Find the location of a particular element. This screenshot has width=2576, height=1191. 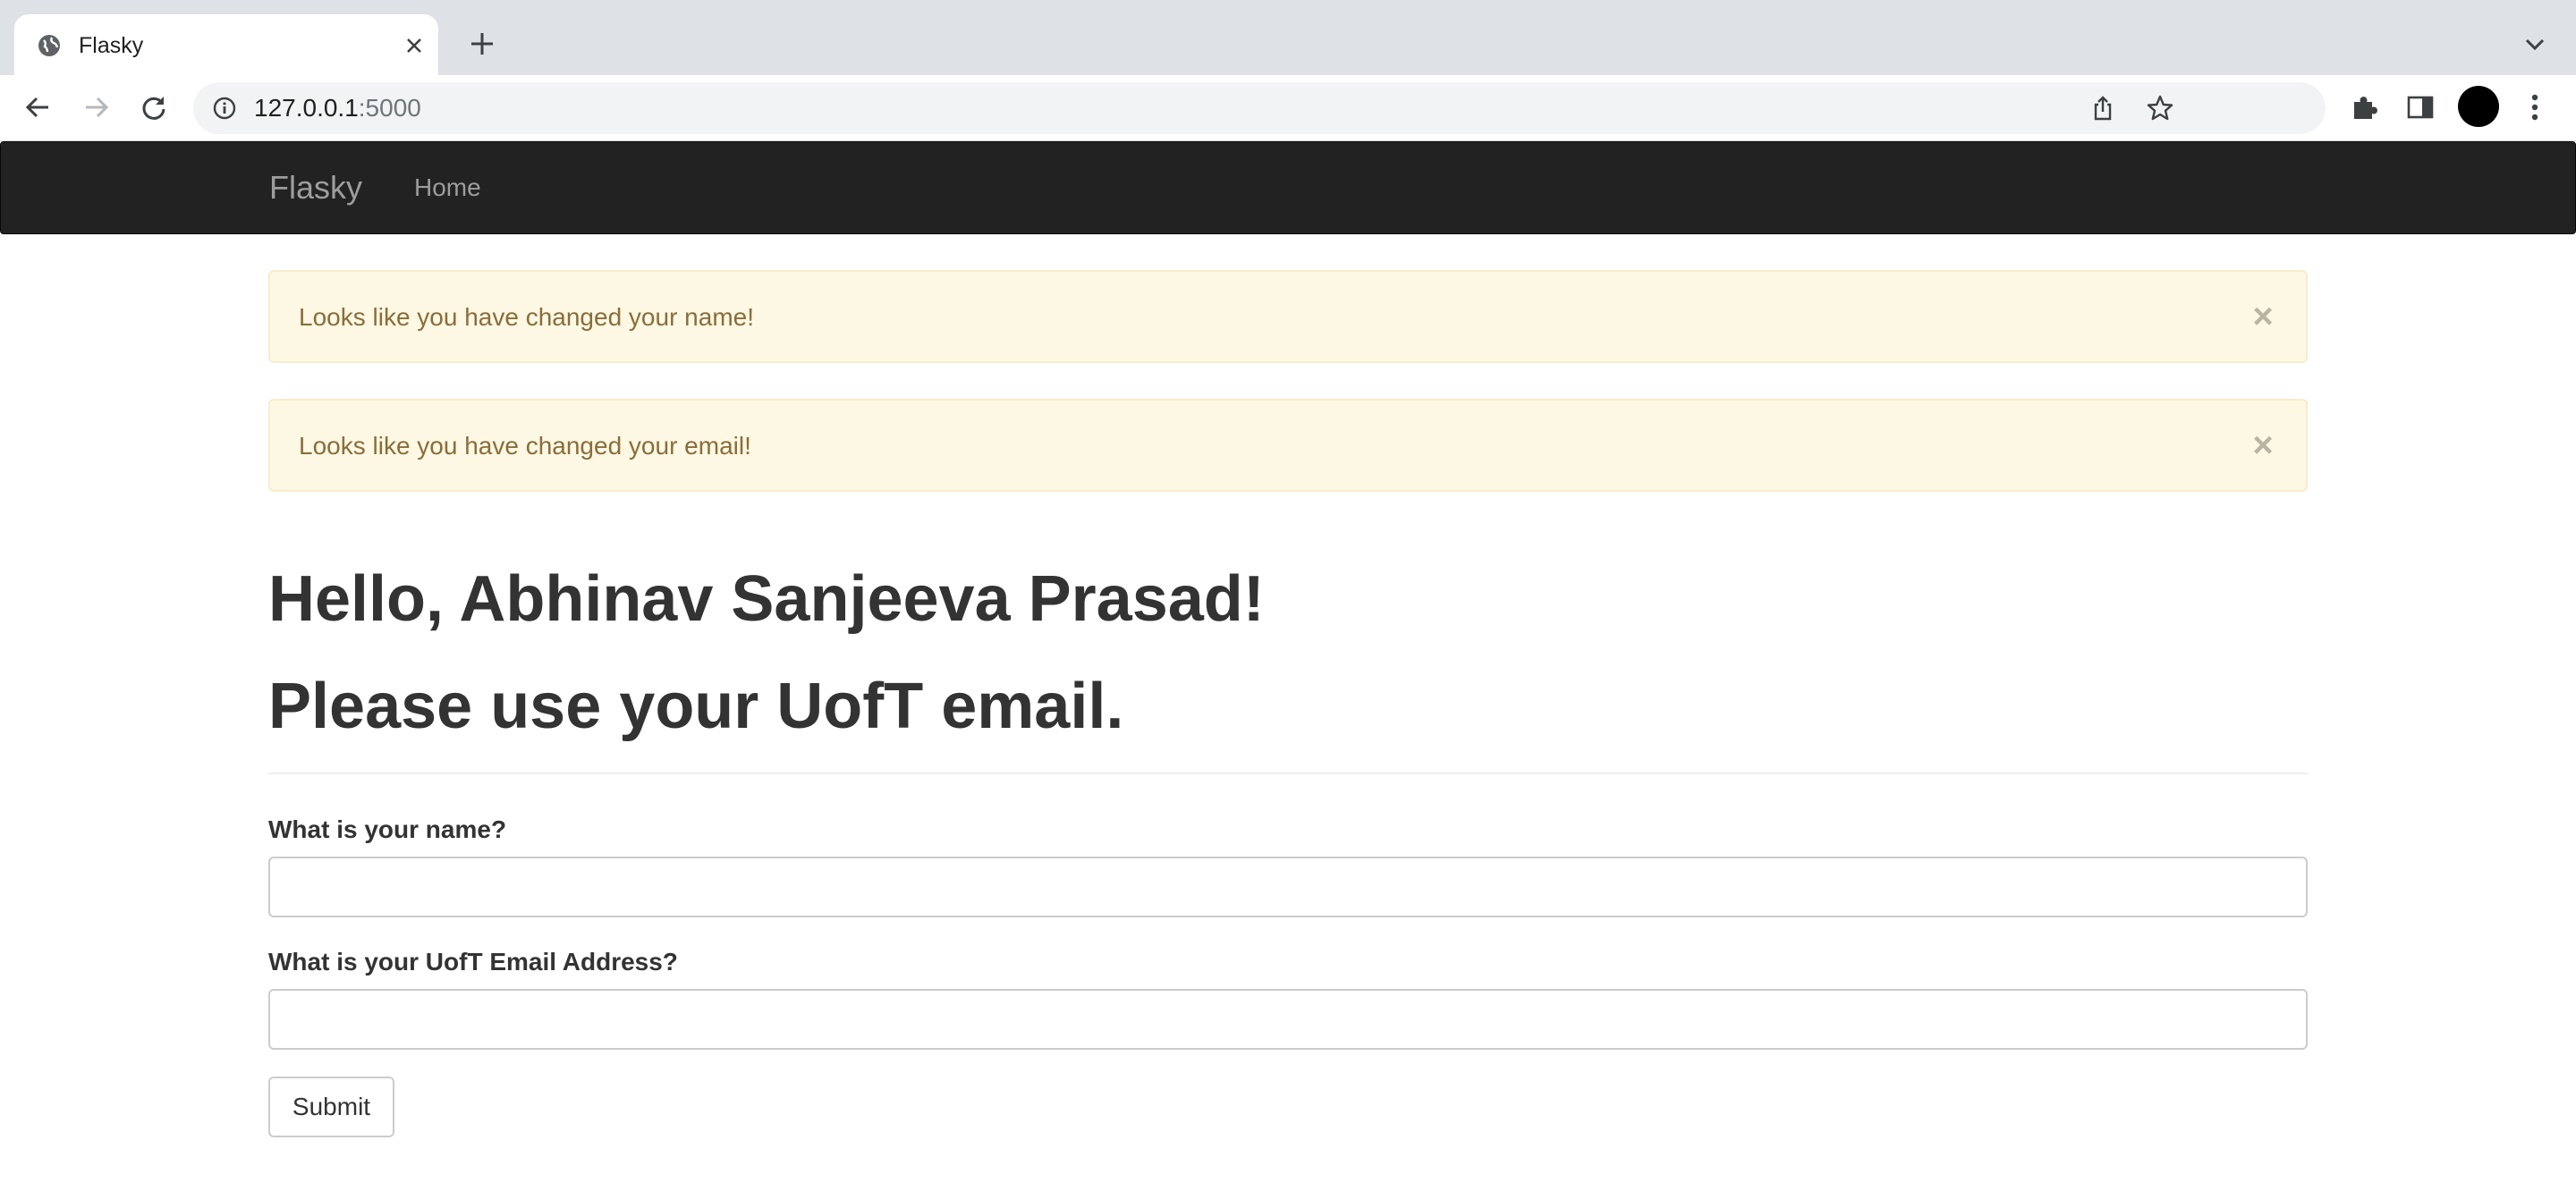

email-label: What is your UofT Email Address? is located at coordinates (473, 962).